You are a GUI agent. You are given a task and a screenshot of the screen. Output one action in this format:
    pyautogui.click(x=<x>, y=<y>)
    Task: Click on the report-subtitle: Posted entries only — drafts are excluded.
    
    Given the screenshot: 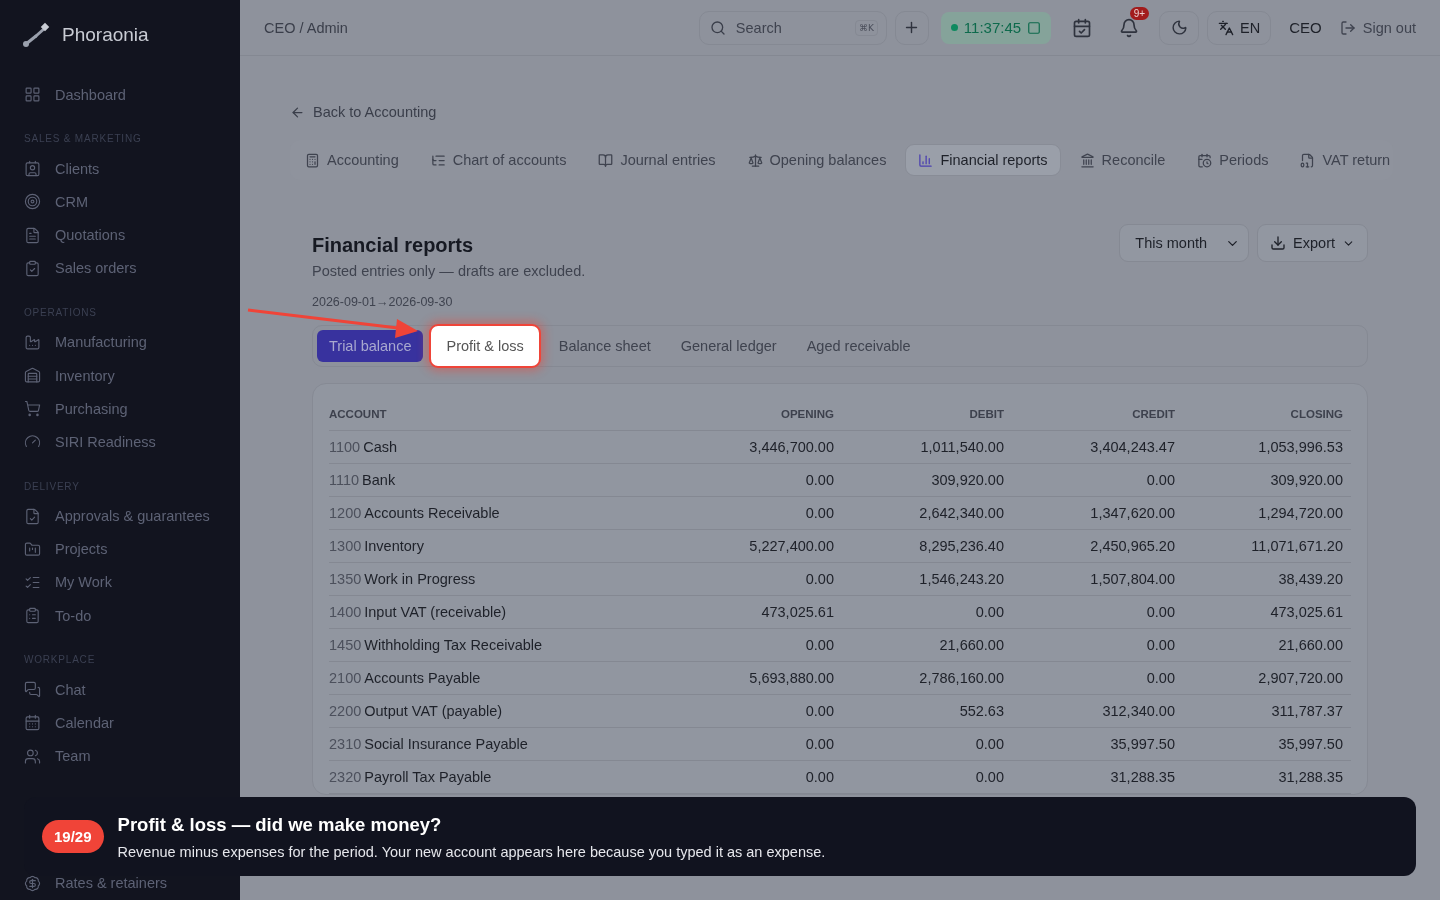 What is the action you would take?
    pyautogui.click(x=449, y=271)
    